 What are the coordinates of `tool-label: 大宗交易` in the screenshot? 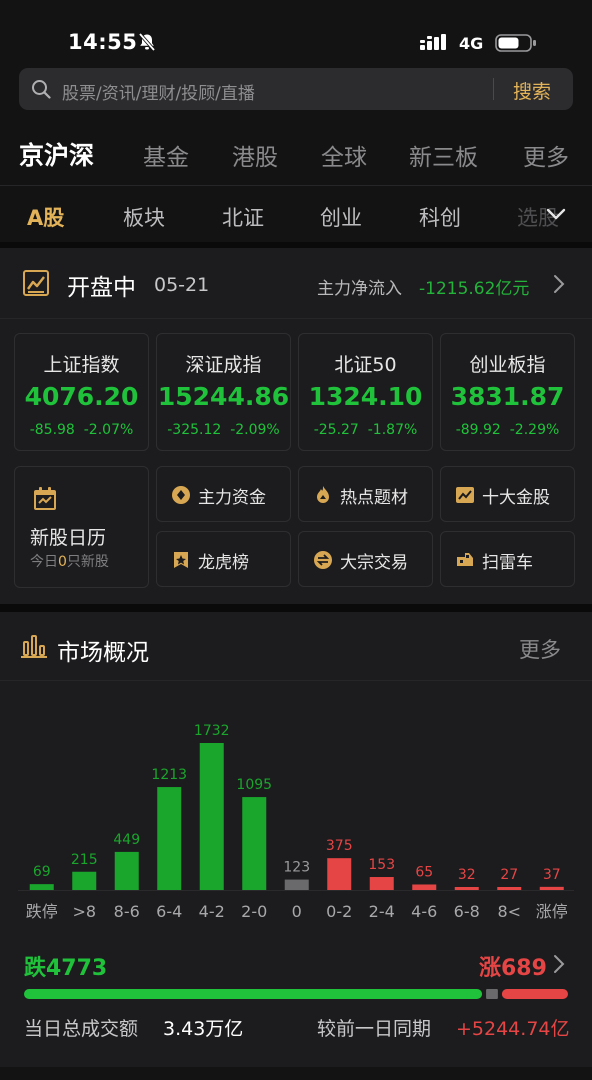 It's located at (374, 563).